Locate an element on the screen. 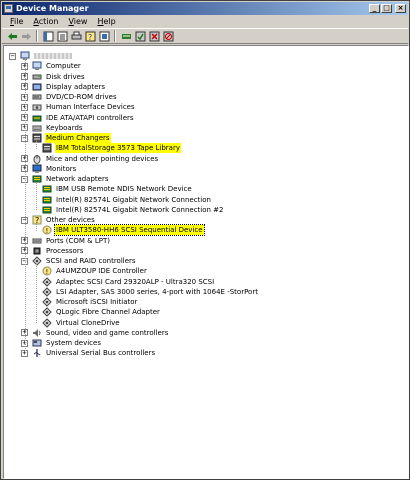  update-driver-icon is located at coordinates (140, 36).